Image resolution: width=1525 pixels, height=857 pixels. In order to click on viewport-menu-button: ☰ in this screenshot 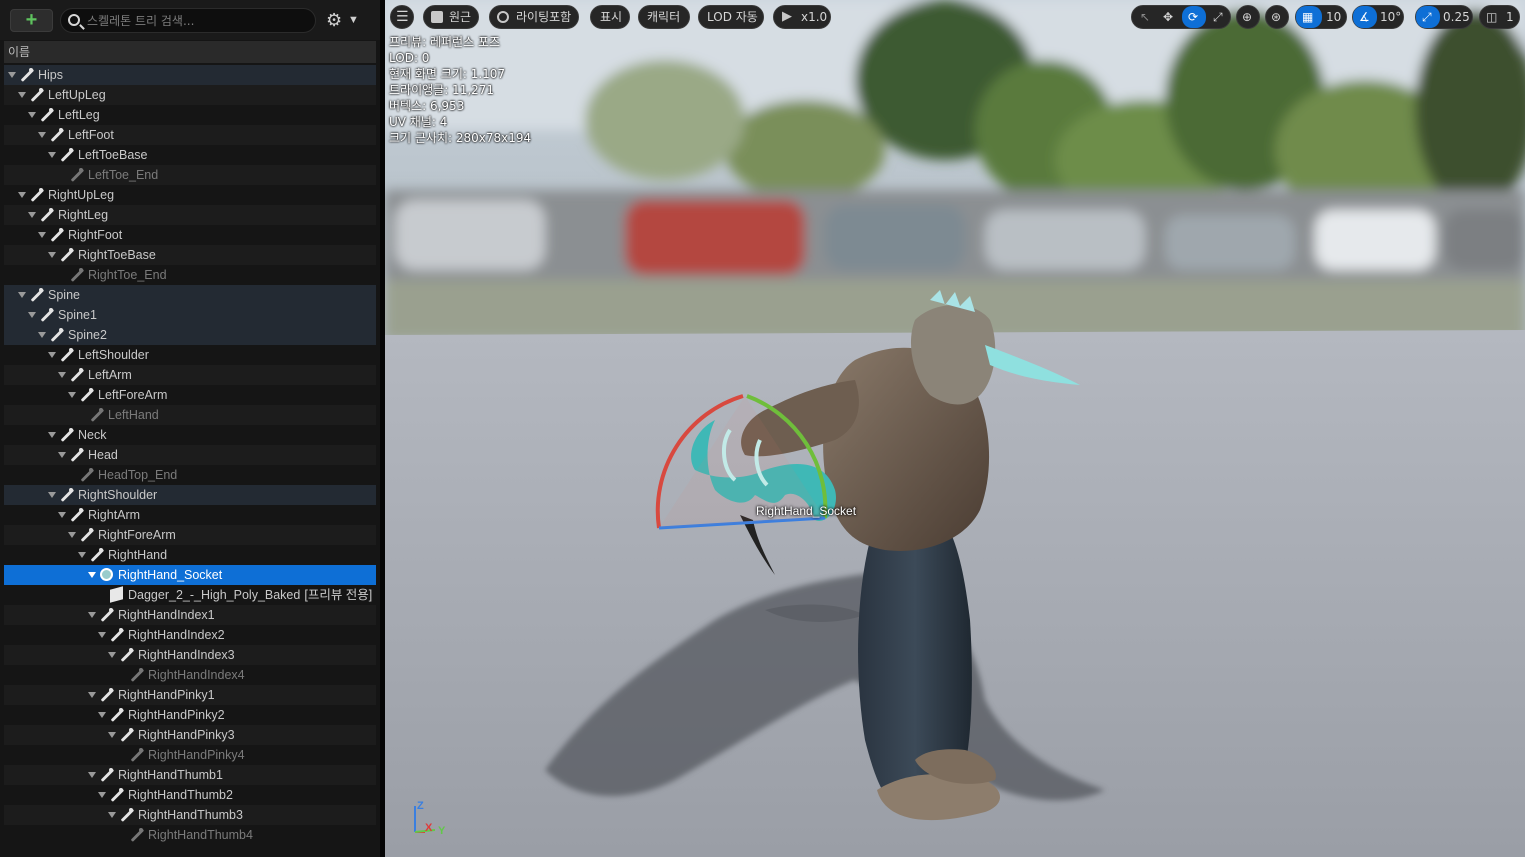, I will do `click(402, 17)`.